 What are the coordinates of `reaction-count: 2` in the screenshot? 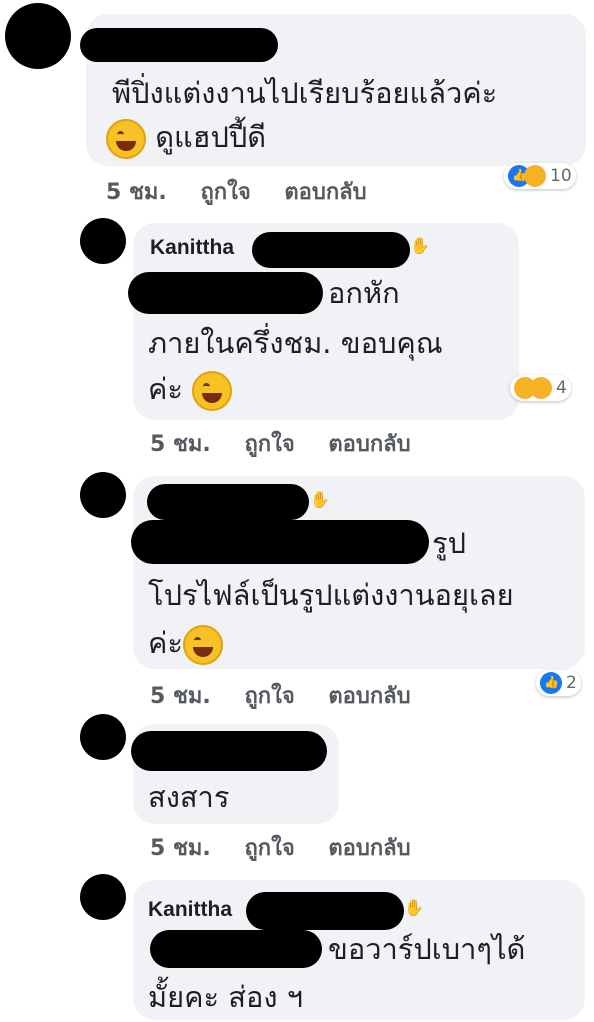 It's located at (571, 683).